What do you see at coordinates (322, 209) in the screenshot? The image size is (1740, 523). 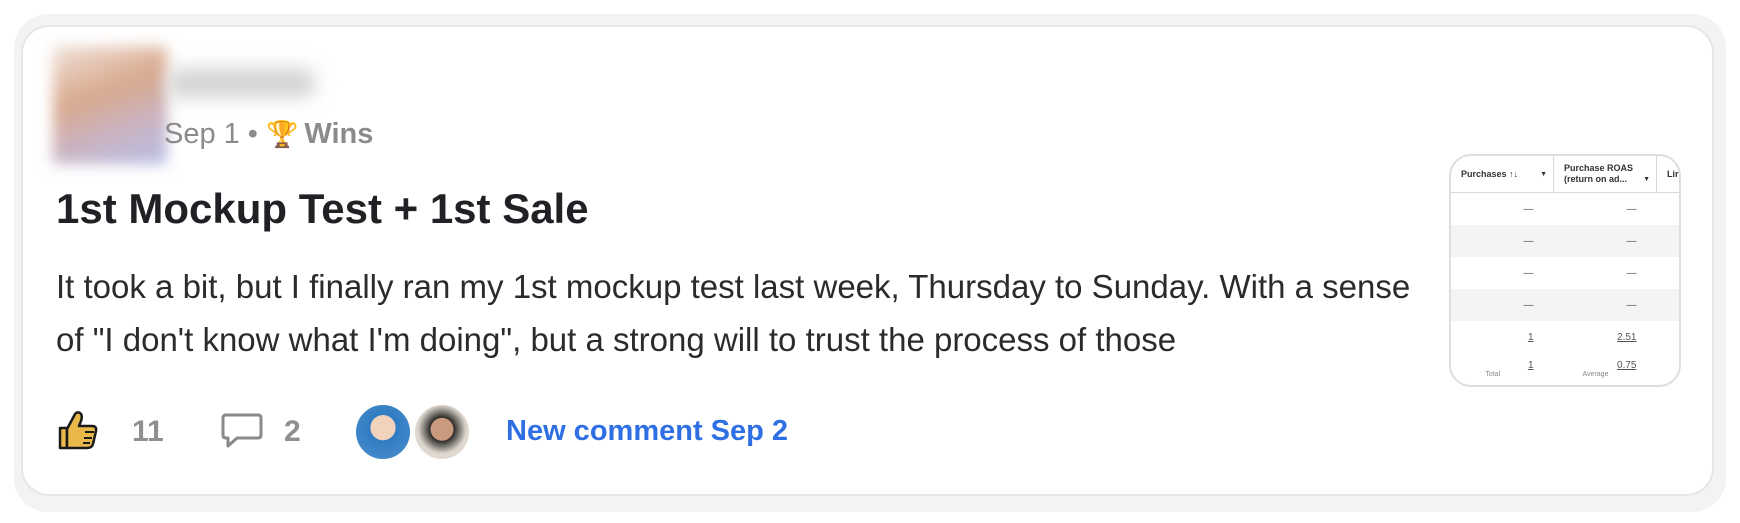 I see `post-title: 1st Mockup Test + 1st Sale` at bounding box center [322, 209].